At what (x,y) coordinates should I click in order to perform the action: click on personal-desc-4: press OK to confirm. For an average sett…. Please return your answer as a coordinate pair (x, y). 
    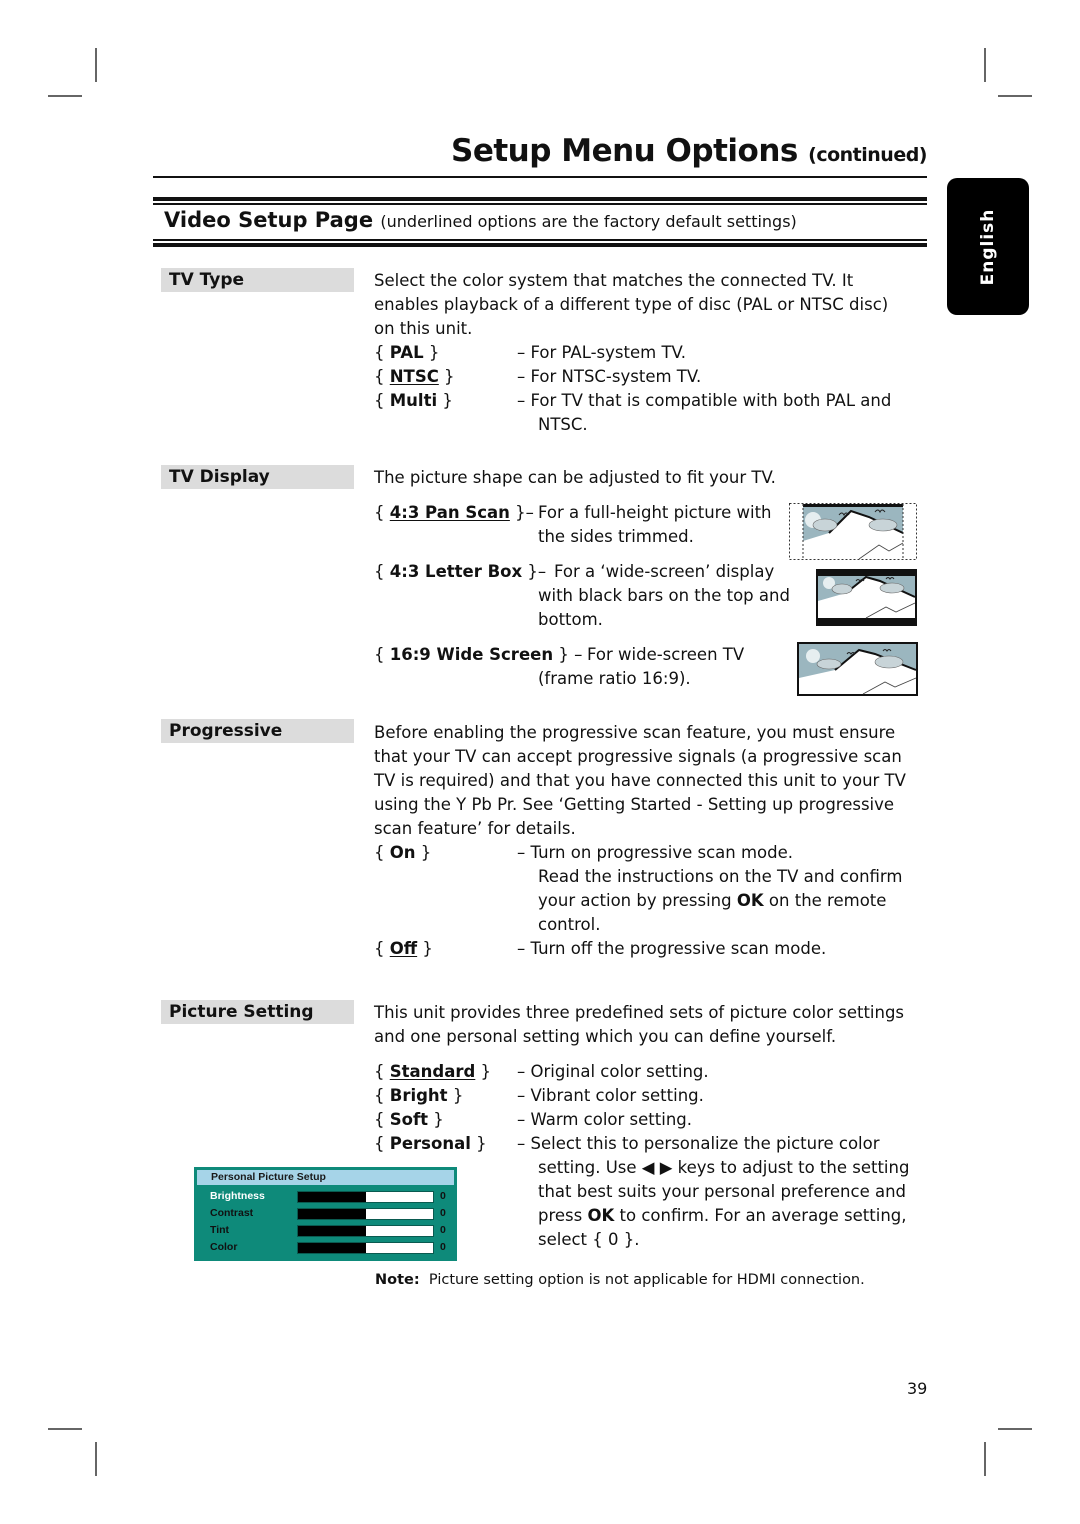
    Looking at the image, I should click on (722, 1215).